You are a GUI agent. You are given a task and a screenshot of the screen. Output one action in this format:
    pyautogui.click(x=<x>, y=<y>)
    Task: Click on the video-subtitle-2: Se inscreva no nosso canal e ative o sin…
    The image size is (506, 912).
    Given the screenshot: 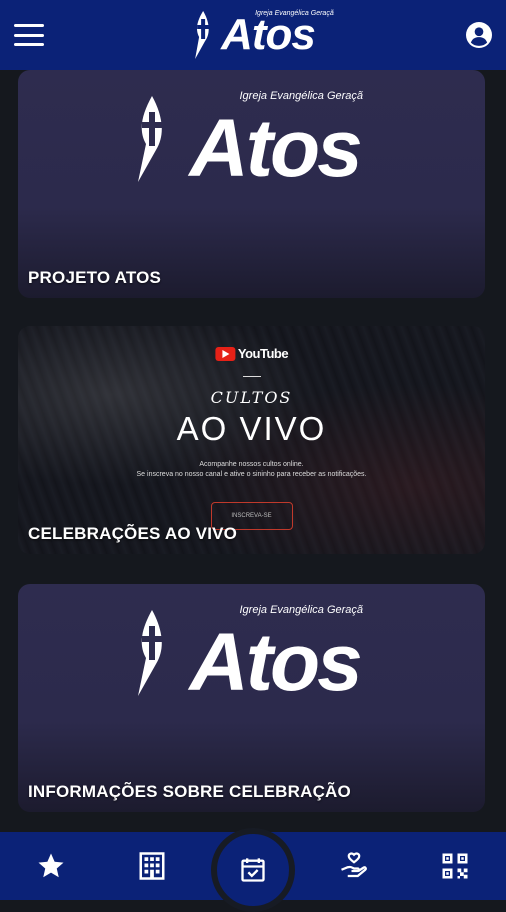 What is the action you would take?
    pyautogui.click(x=251, y=474)
    